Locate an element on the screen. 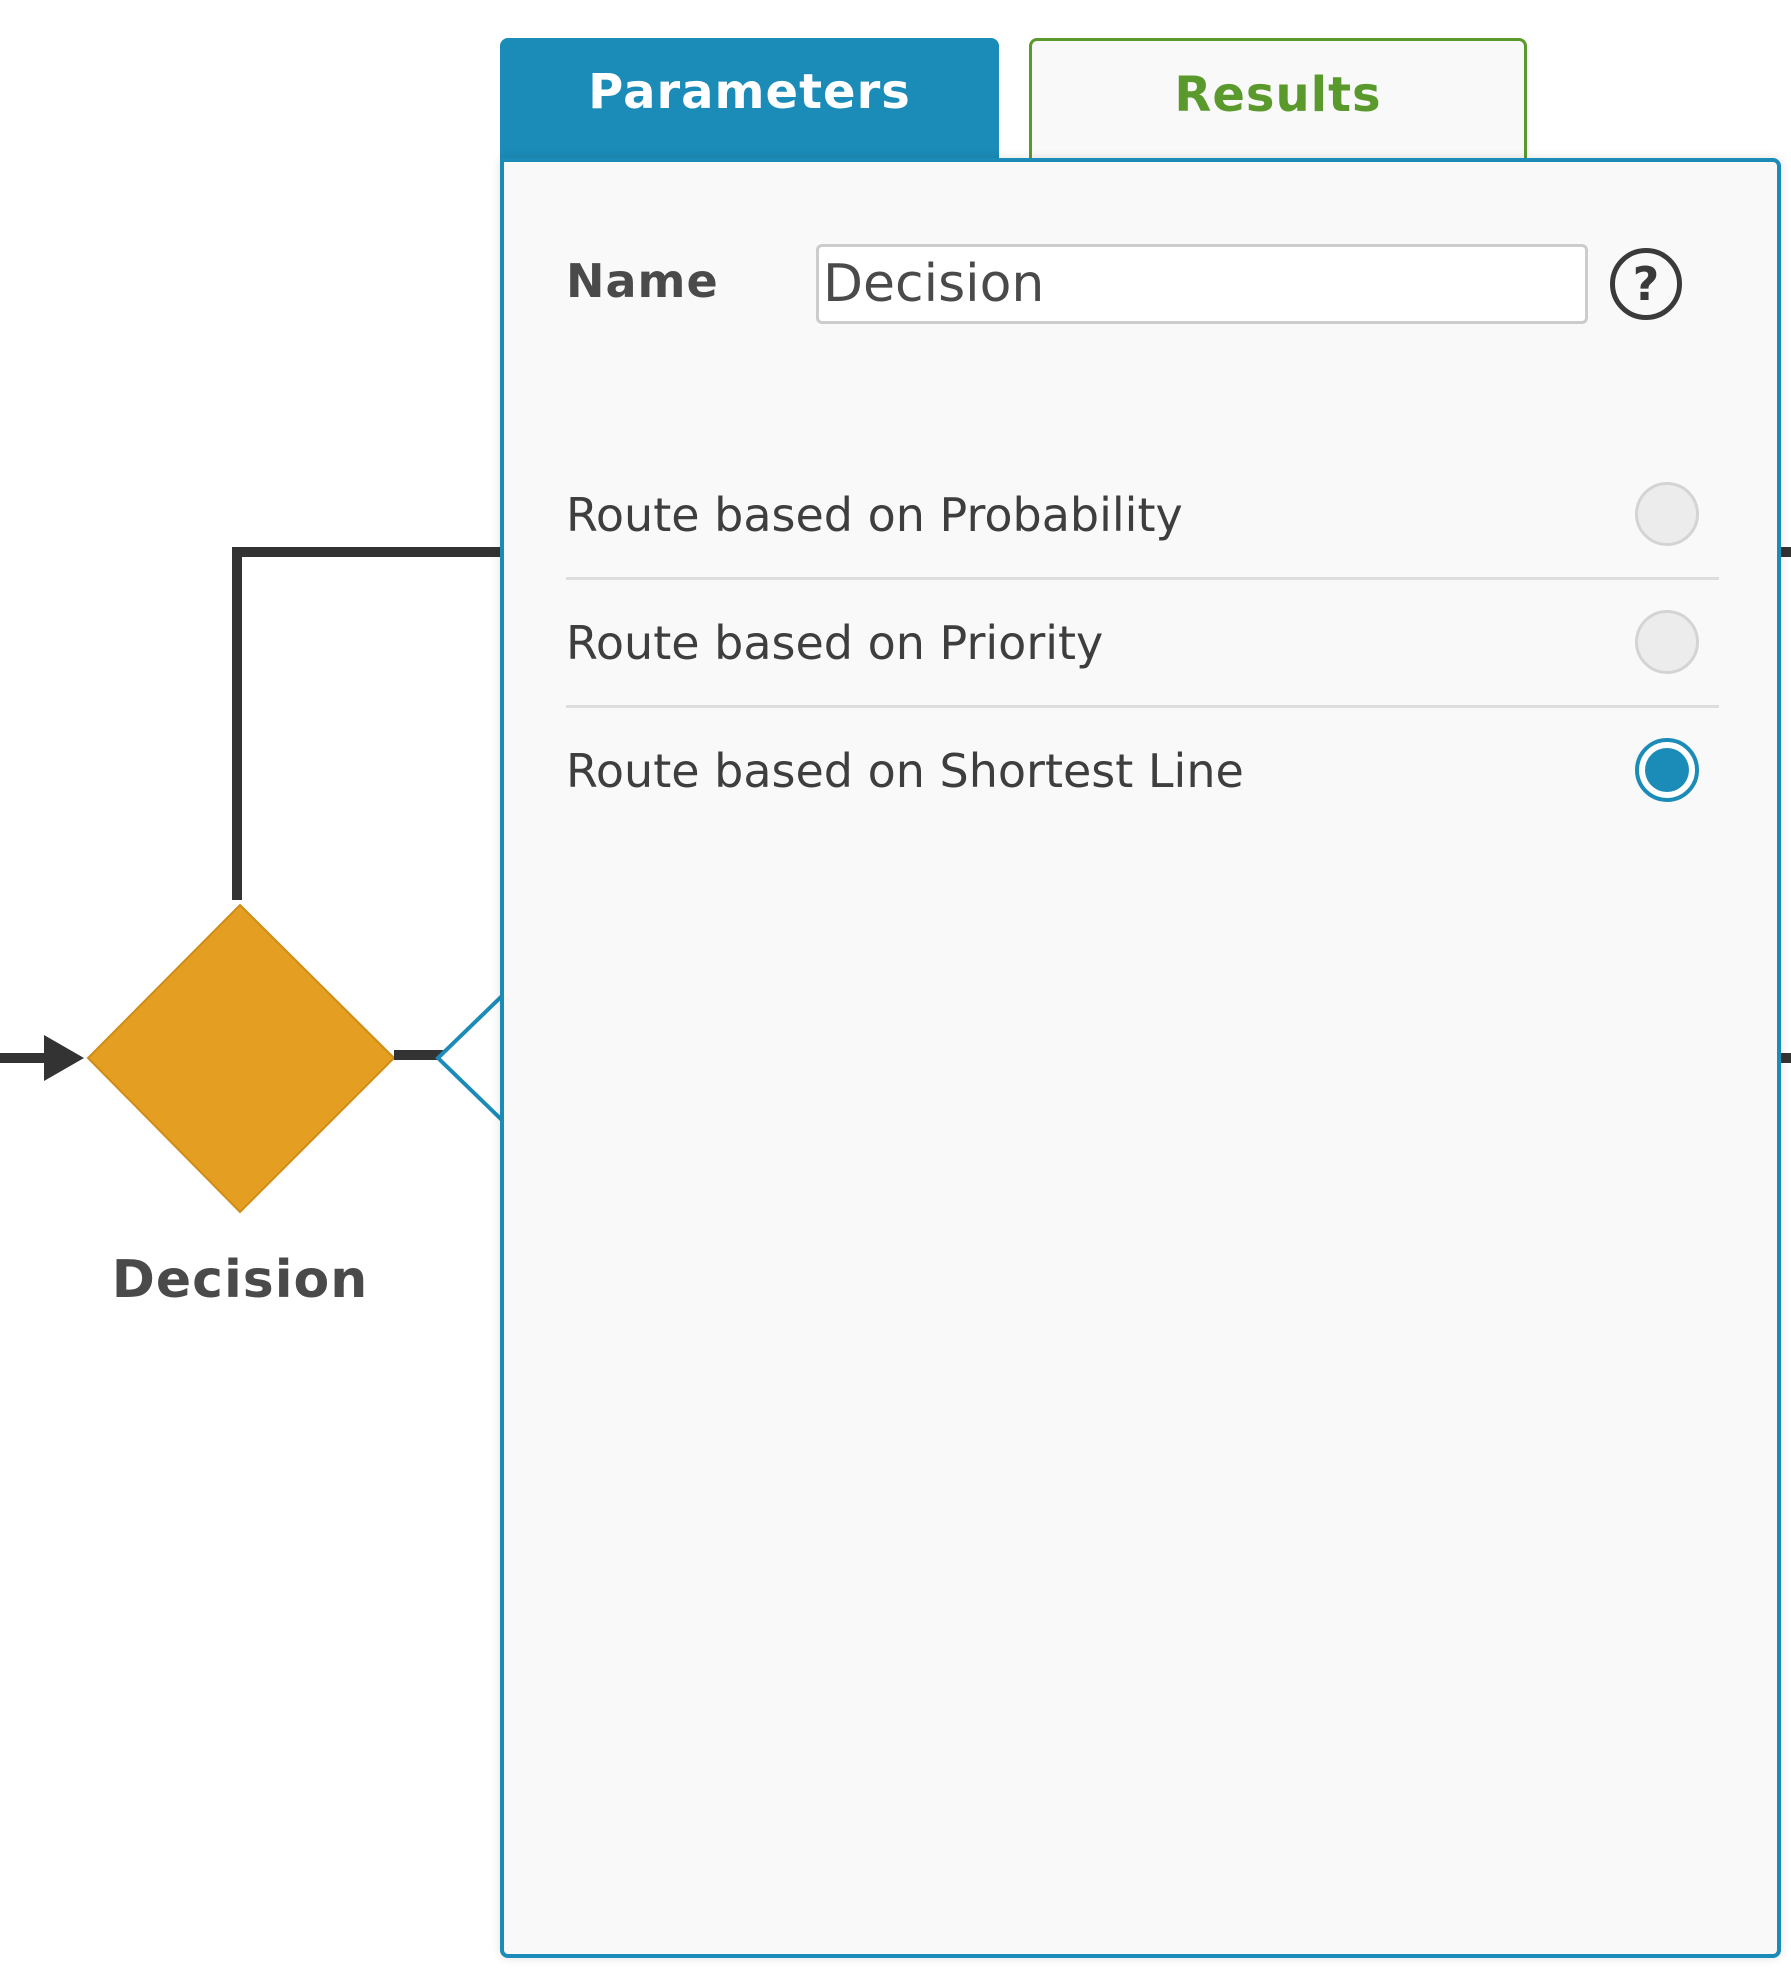 Image resolution: width=1791 pixels, height=1970 pixels. name-label: Name is located at coordinates (642, 281).